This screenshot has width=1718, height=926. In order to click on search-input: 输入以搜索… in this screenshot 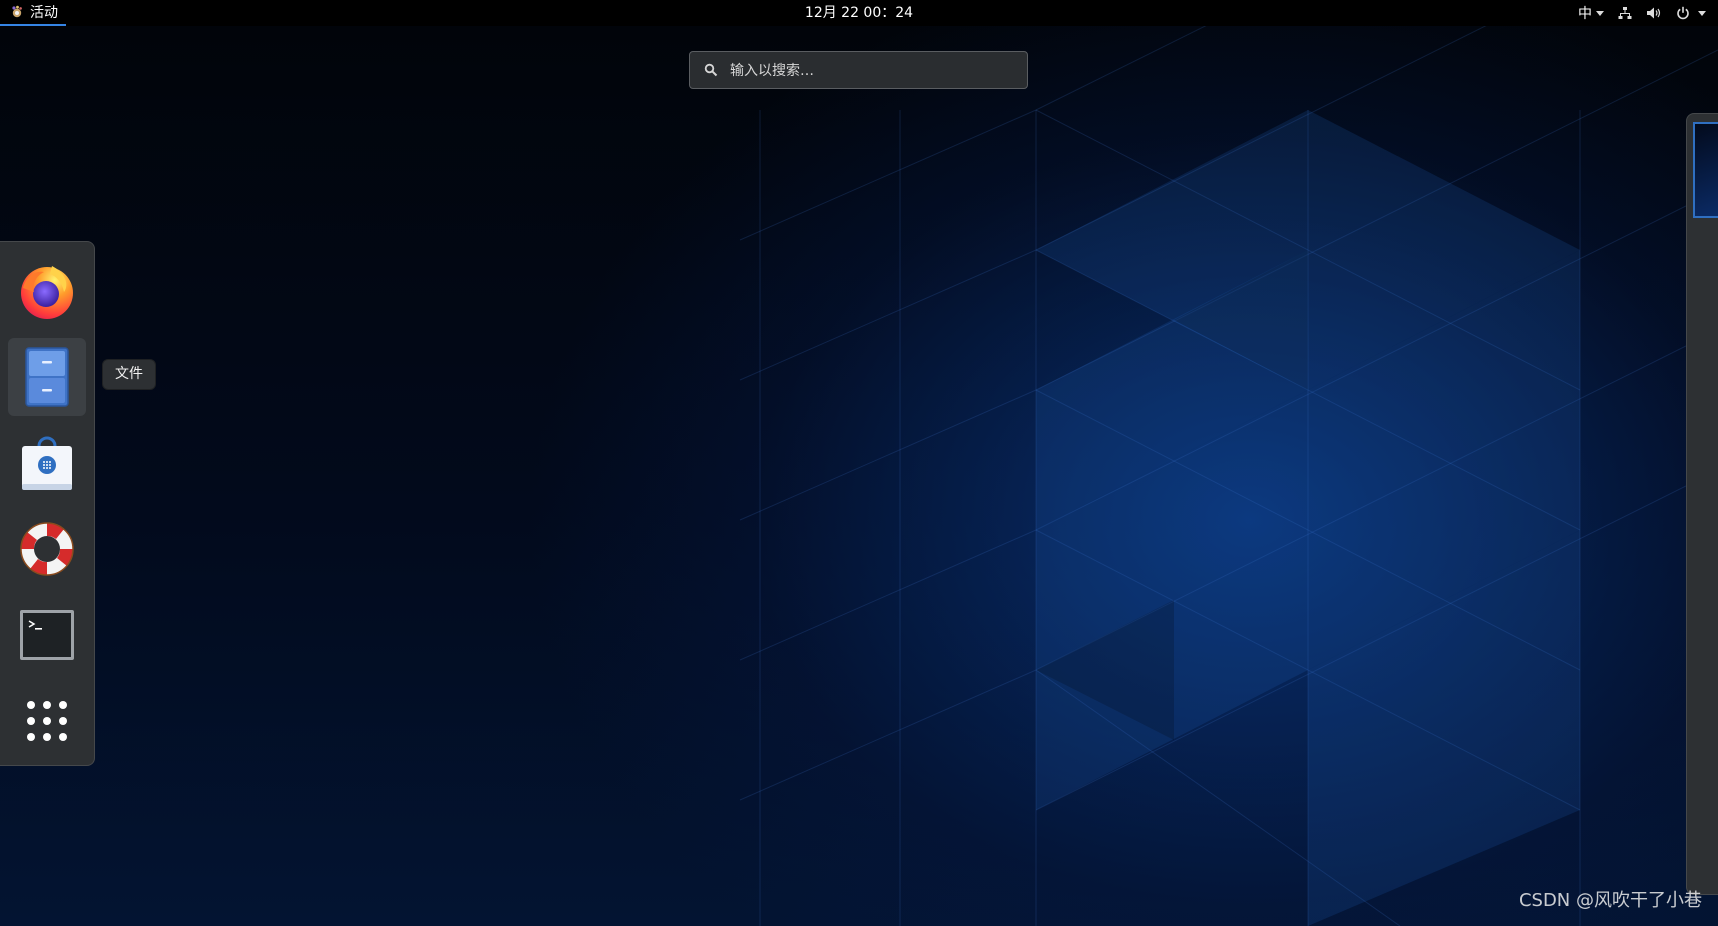, I will do `click(858, 70)`.